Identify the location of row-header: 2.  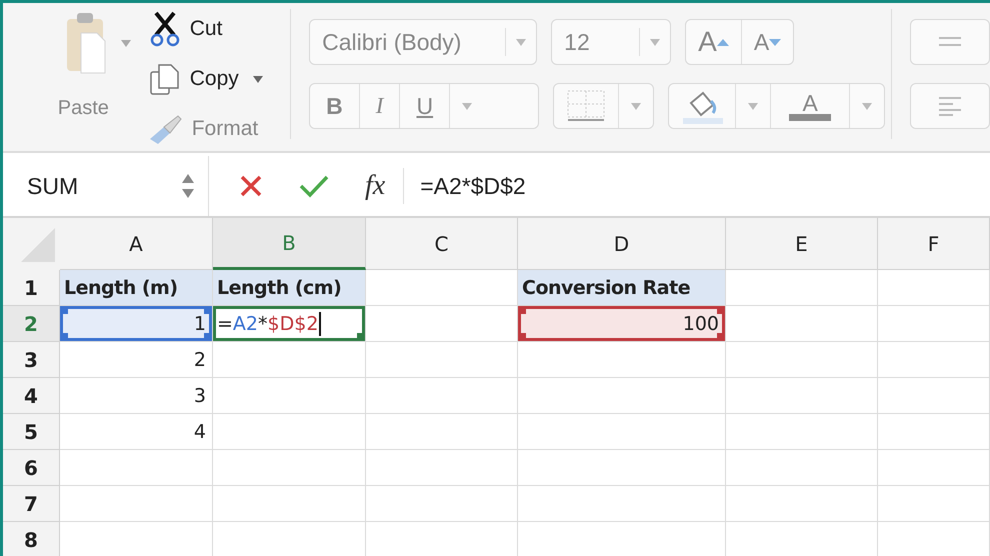
(31, 324).